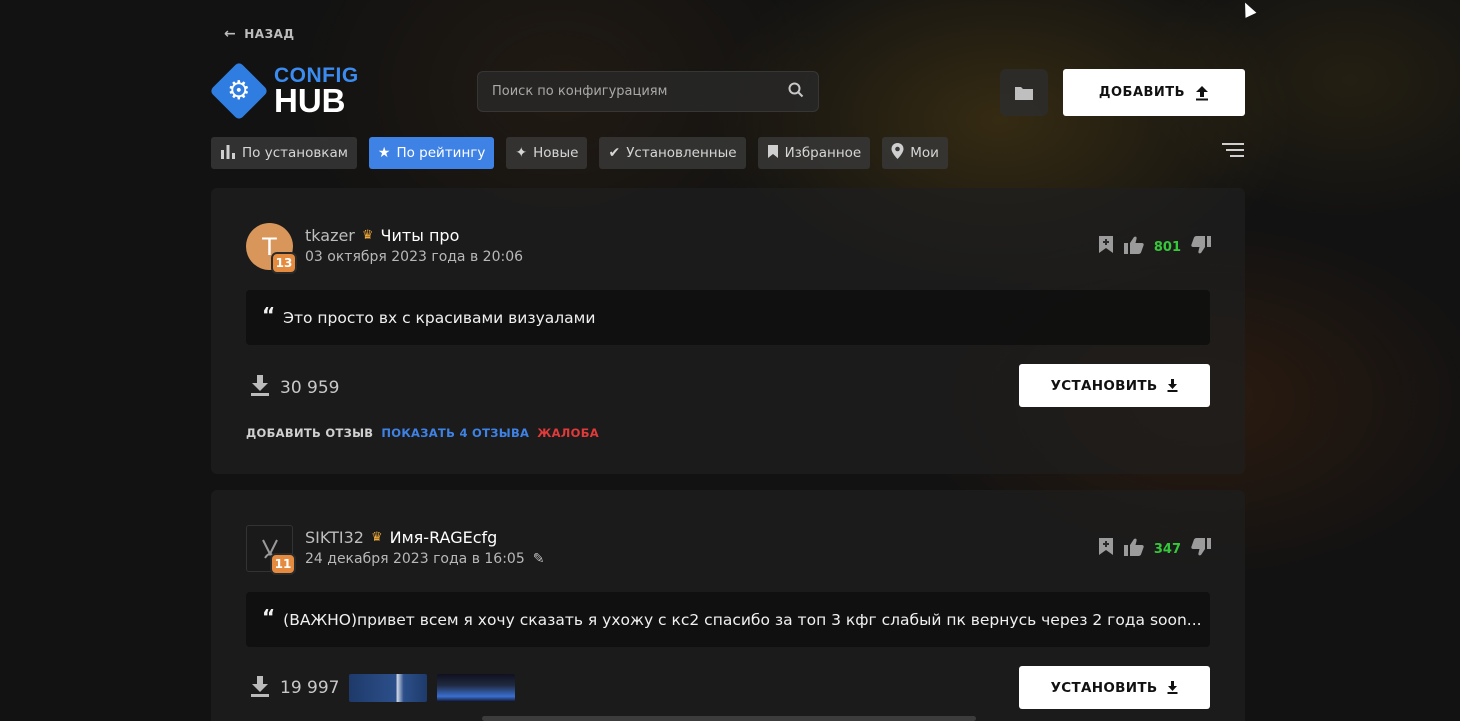 The height and width of the screenshot is (721, 1460). What do you see at coordinates (614, 153) in the screenshot?
I see `check-icon: ✔` at bounding box center [614, 153].